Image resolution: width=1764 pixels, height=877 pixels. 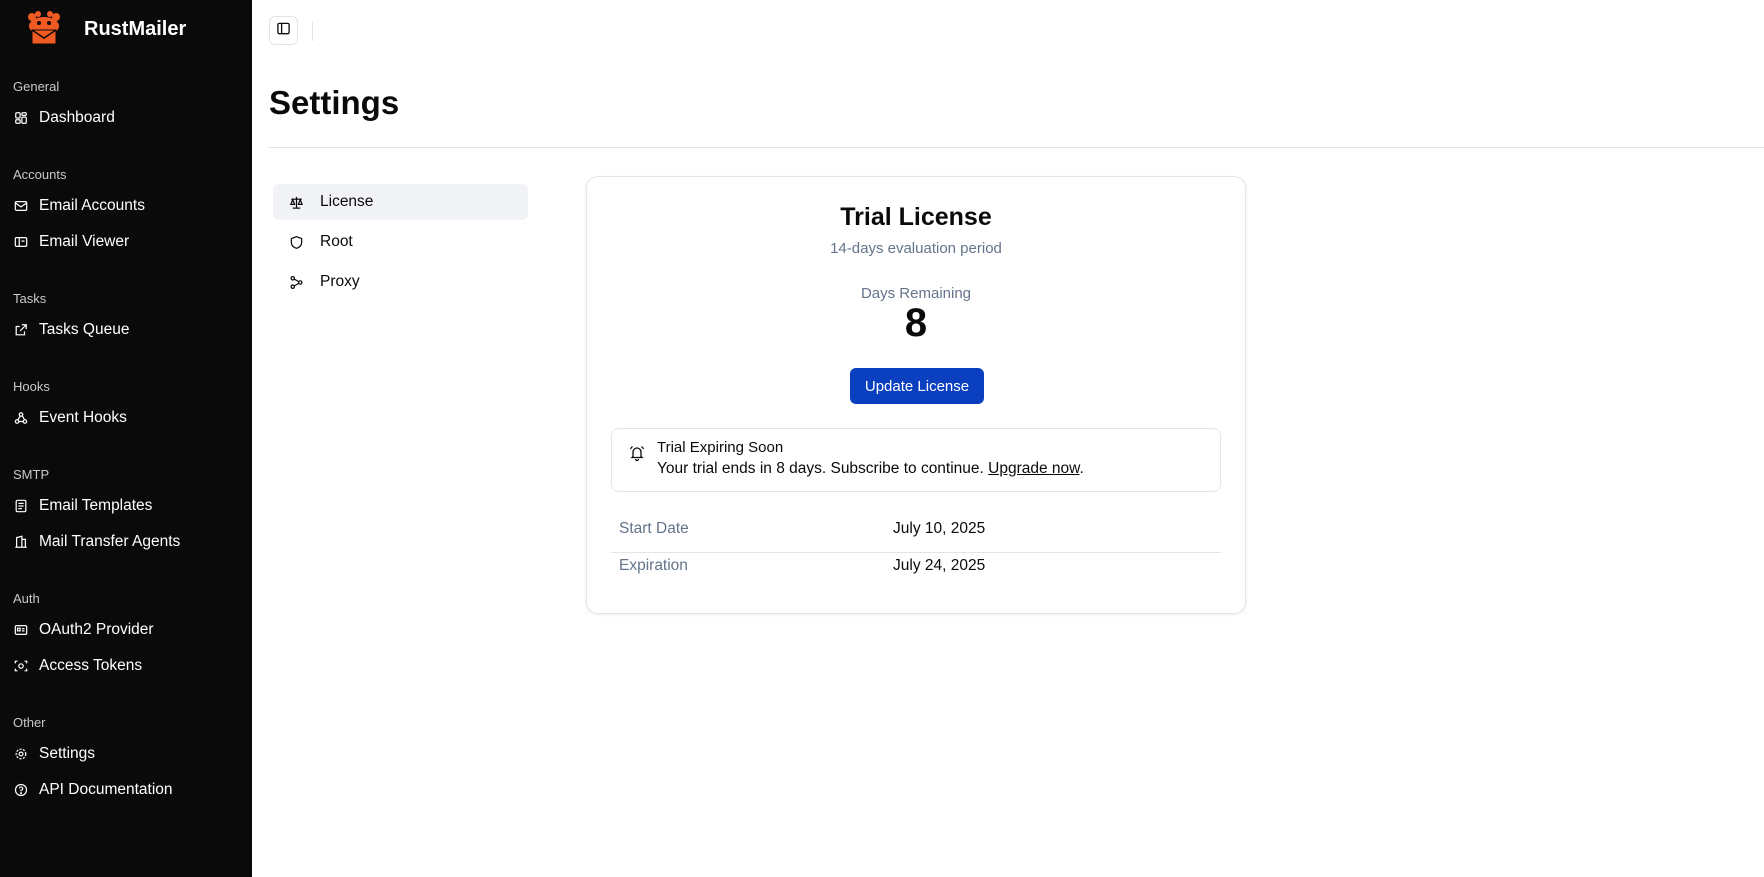 What do you see at coordinates (83, 417) in the screenshot?
I see `sidebar-item-label: Event Hooks` at bounding box center [83, 417].